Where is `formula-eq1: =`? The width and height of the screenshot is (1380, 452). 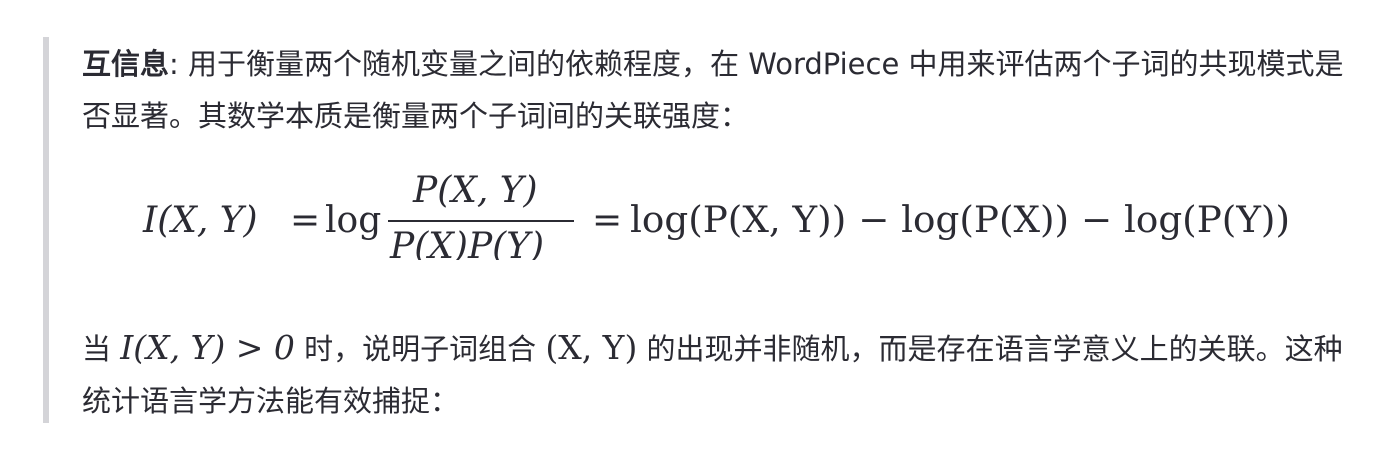 formula-eq1: = is located at coordinates (305, 220).